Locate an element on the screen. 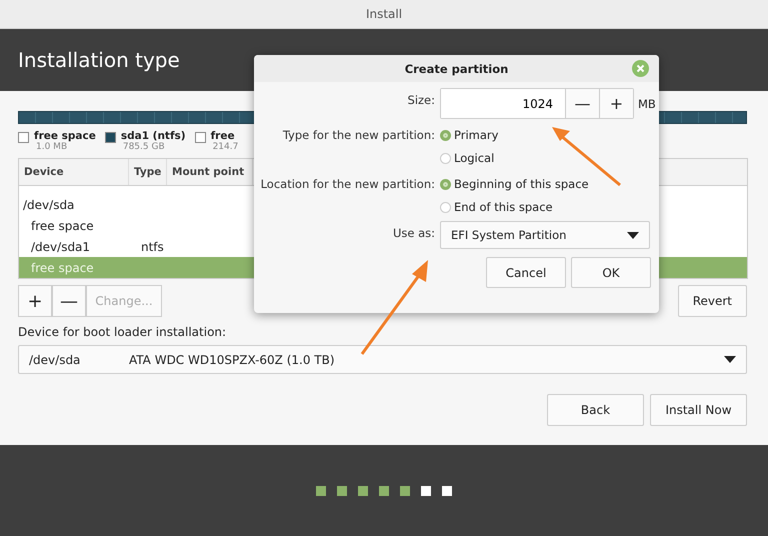 Image resolution: width=768 pixels, height=536 pixels. legend-size: 214.7 is located at coordinates (225, 147).